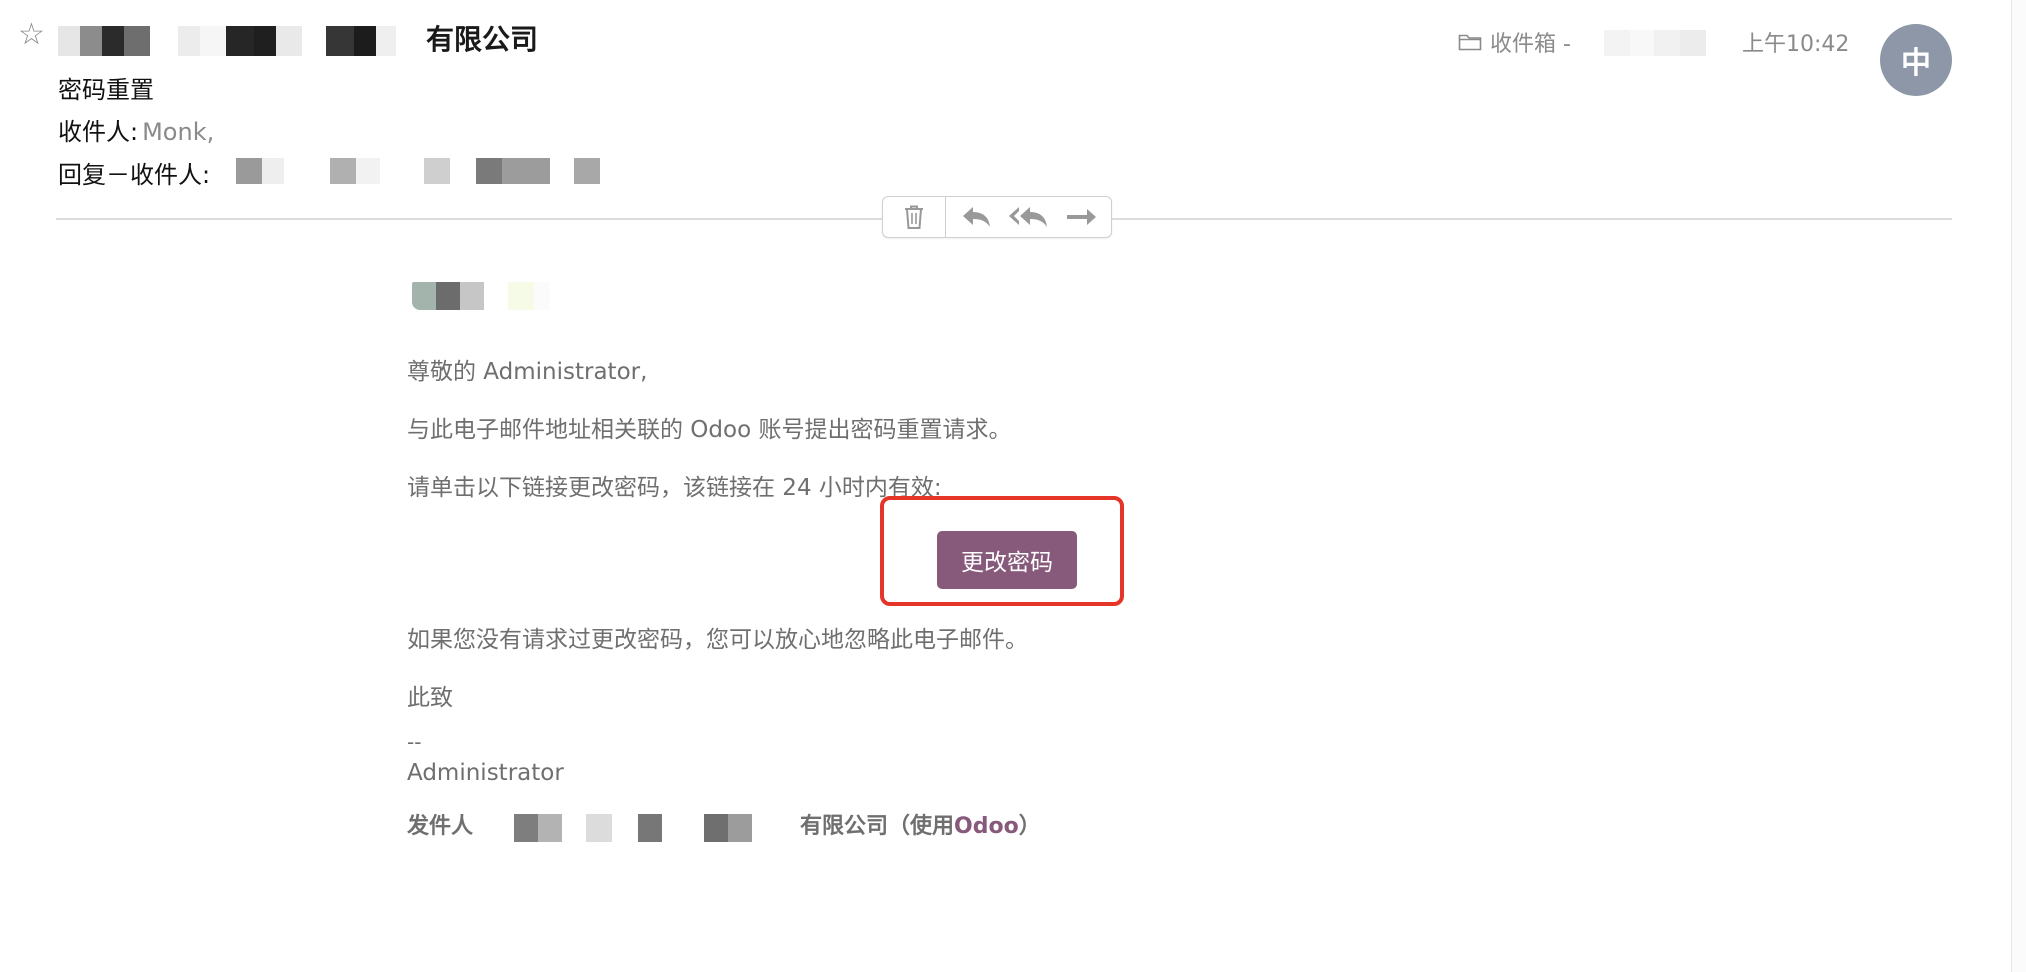  What do you see at coordinates (485, 773) in the screenshot?
I see `signature-name: Administrator` at bounding box center [485, 773].